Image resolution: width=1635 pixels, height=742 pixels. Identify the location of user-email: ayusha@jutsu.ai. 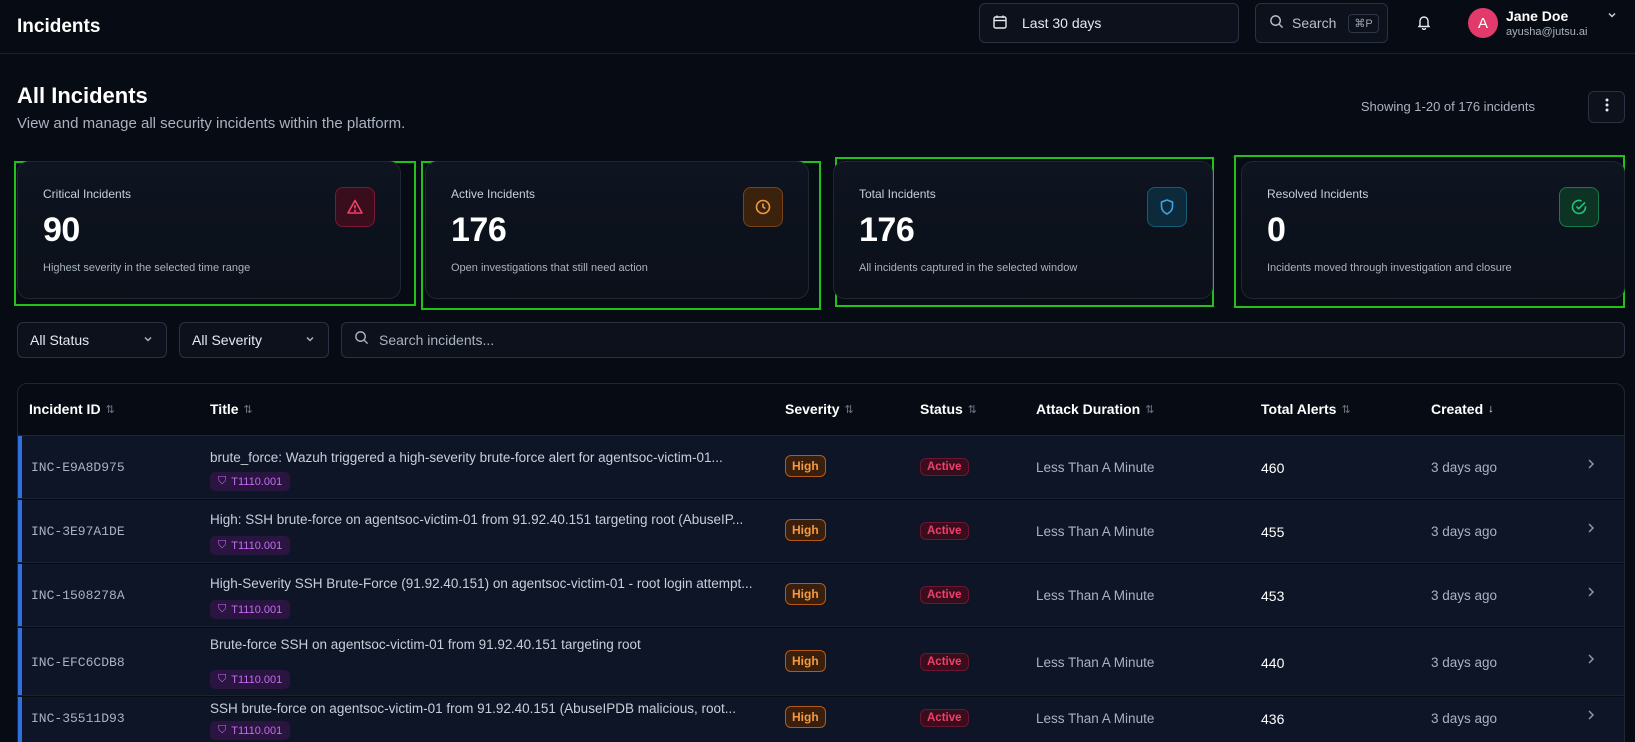
(1547, 32).